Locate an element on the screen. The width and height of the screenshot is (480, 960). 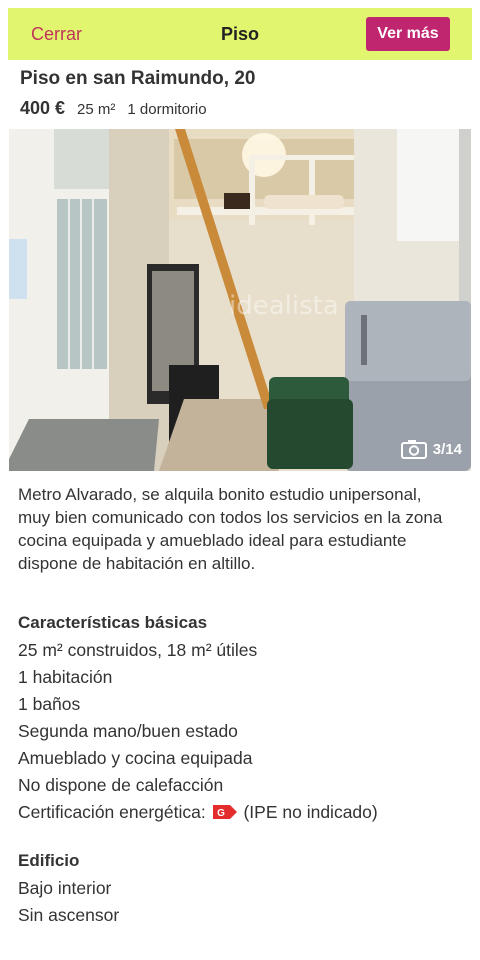
feature-item: Amueblado y cocina equipada is located at coordinates (135, 758).